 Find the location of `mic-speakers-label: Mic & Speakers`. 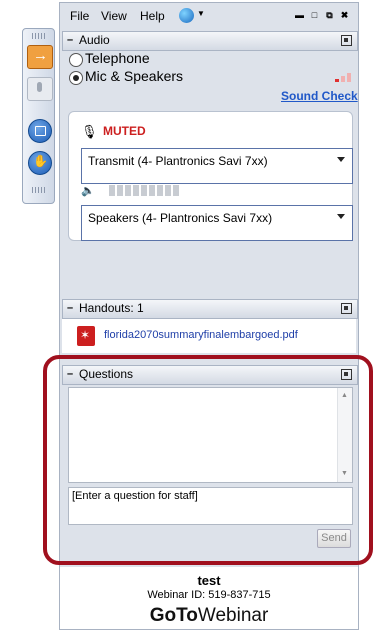

mic-speakers-label: Mic & Speakers is located at coordinates (134, 76).